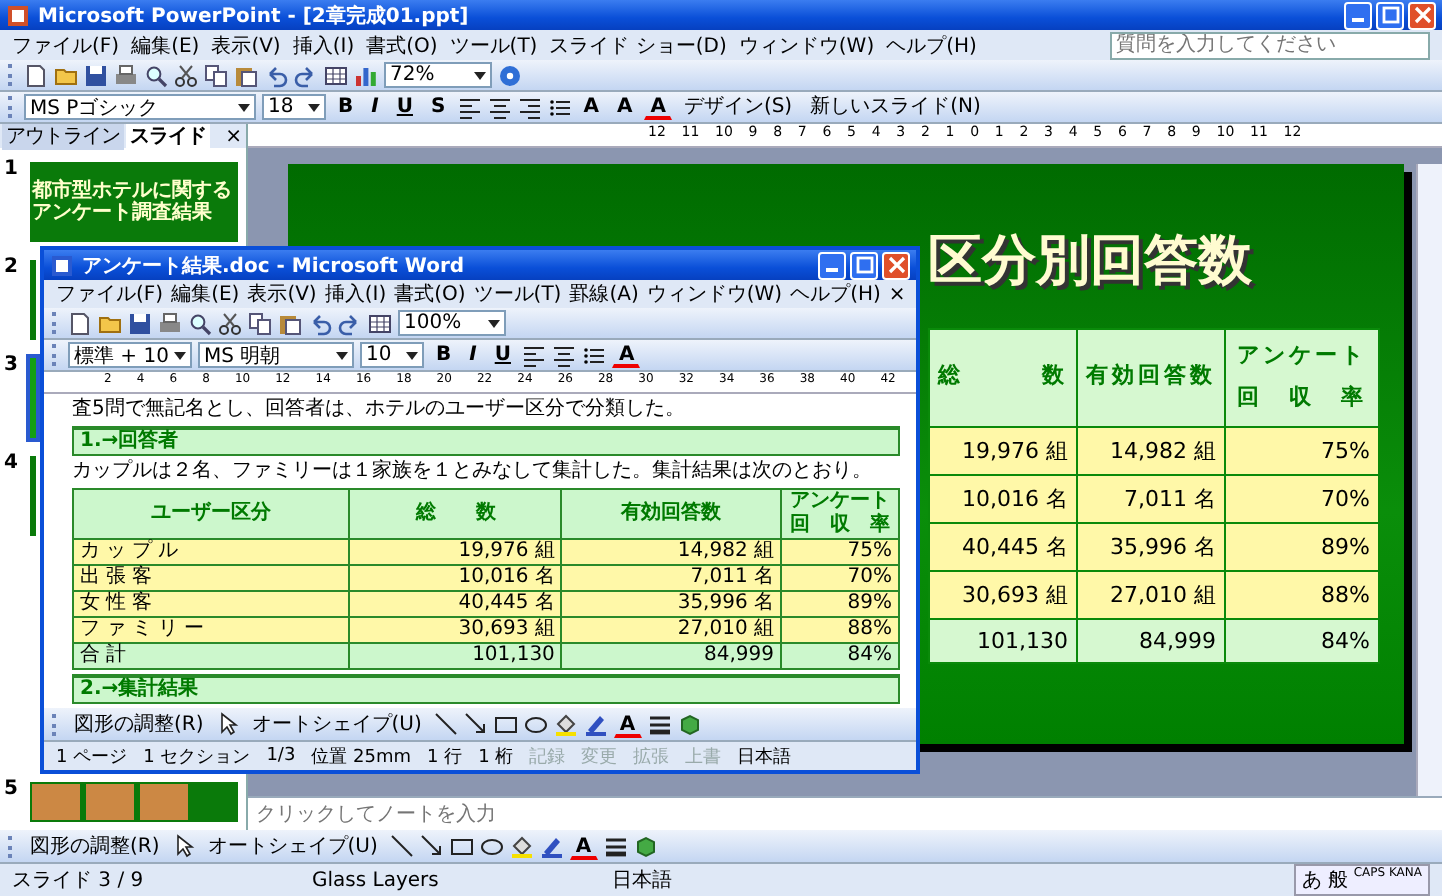  Describe the element at coordinates (1429, 480) in the screenshot. I see `scrollbar` at that location.